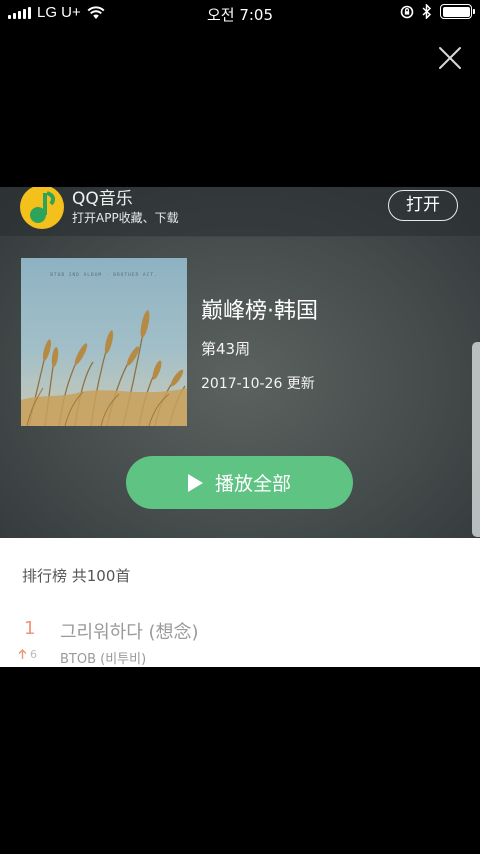 This screenshot has width=480, height=854. Describe the element at coordinates (129, 632) in the screenshot. I see `song-title: 그리워하다 (想念)` at that location.